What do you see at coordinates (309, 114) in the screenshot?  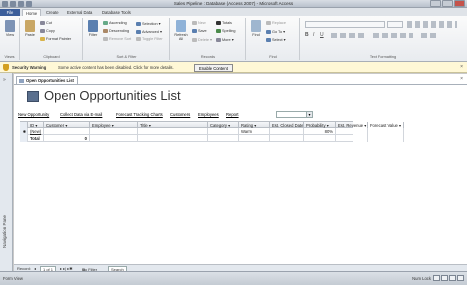 I see `chevron-down-icon: ▾` at bounding box center [309, 114].